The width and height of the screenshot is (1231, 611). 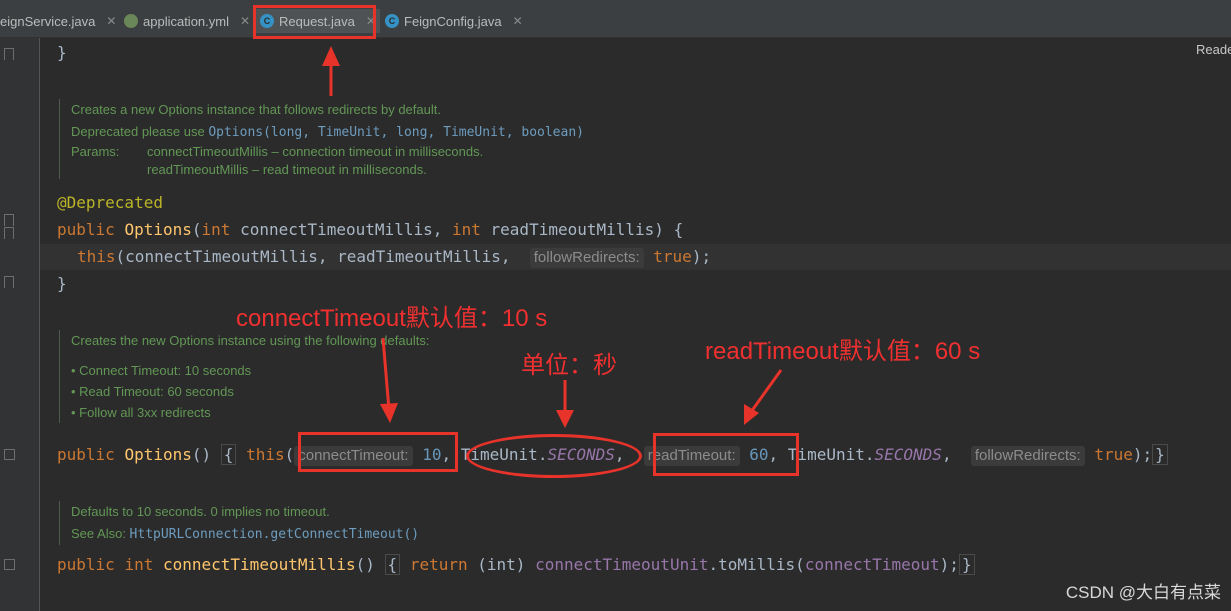 I want to click on tab-feignconfig-java: C FeignConfig.java ✕, so click(x=454, y=21).